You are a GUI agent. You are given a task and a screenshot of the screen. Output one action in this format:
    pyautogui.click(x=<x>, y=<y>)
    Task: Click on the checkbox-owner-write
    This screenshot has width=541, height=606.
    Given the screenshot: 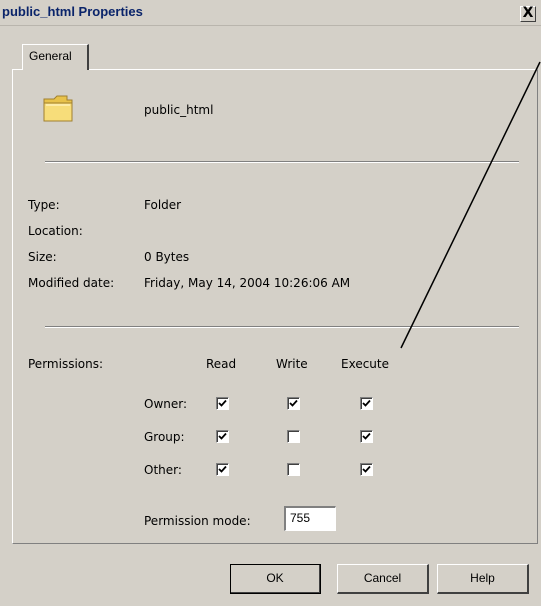 What is the action you would take?
    pyautogui.click(x=293, y=403)
    